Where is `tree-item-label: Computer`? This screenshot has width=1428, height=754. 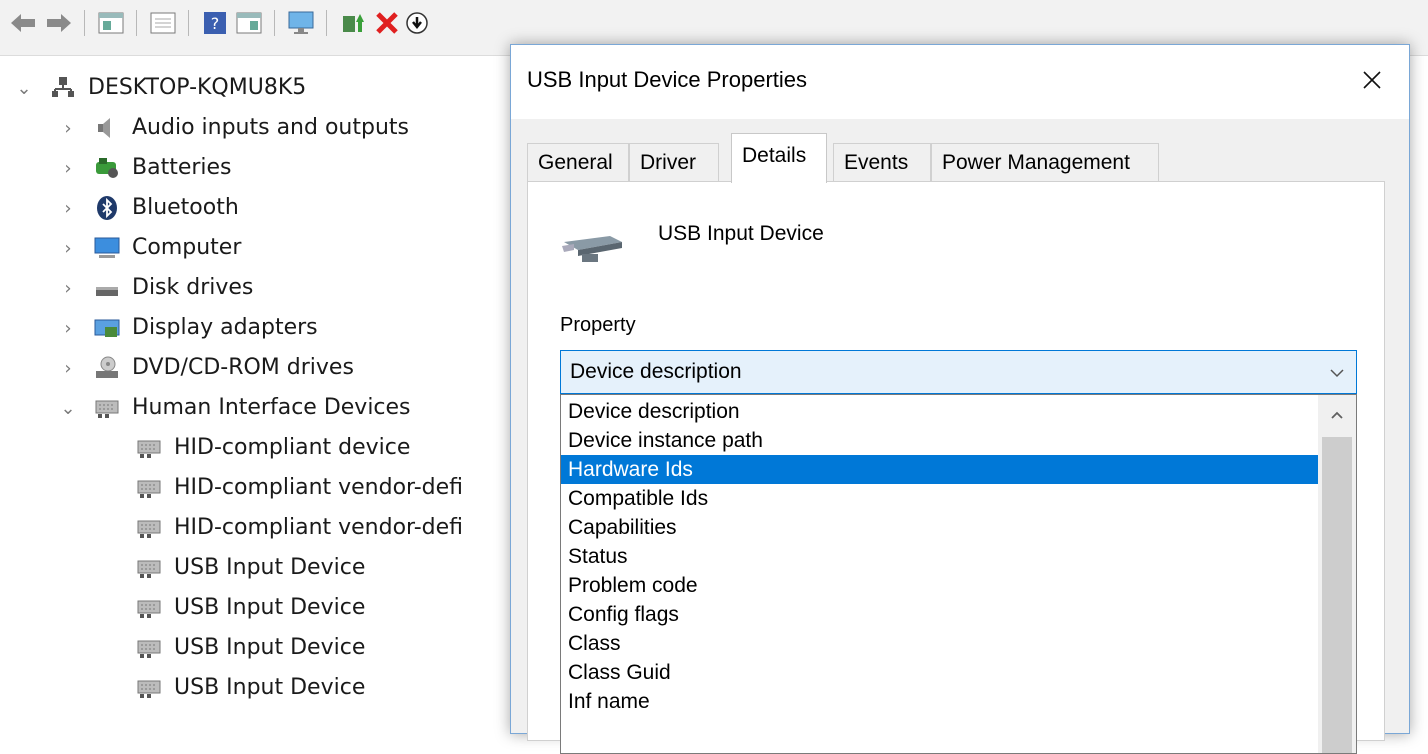
tree-item-label: Computer is located at coordinates (187, 247).